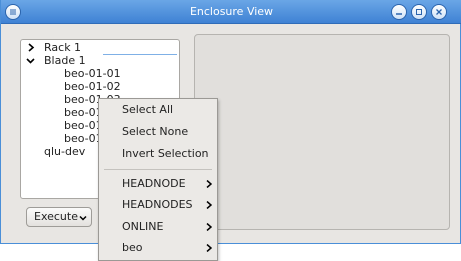 This screenshot has height=261, width=461. I want to click on menu-item-invert-selection: Invert Selection, so click(158, 154).